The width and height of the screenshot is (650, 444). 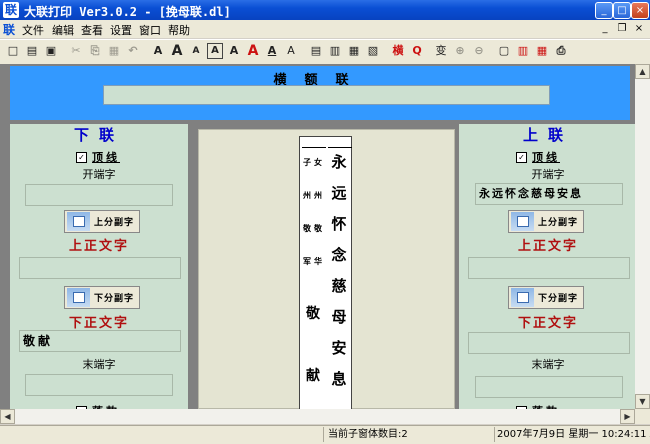 I want to click on upper-upper-sub-button: 上分副字, so click(x=546, y=221).